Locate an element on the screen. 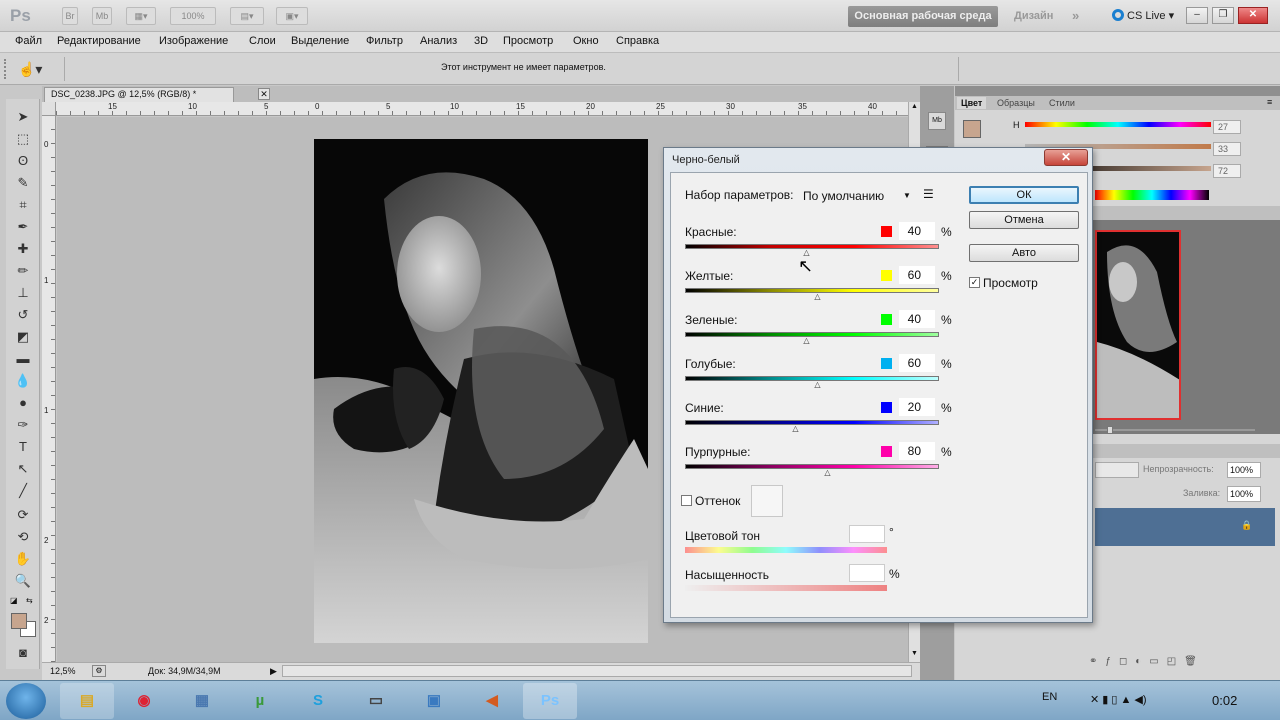 This screenshot has width=1280, height=720. sound-taskbar-icon: ◀ is located at coordinates (492, 701).